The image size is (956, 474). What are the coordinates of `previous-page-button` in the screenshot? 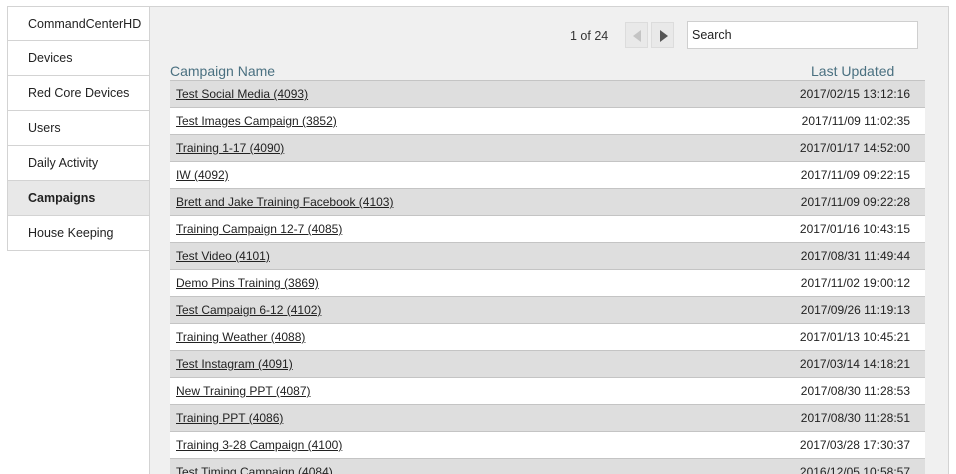 It's located at (636, 35).